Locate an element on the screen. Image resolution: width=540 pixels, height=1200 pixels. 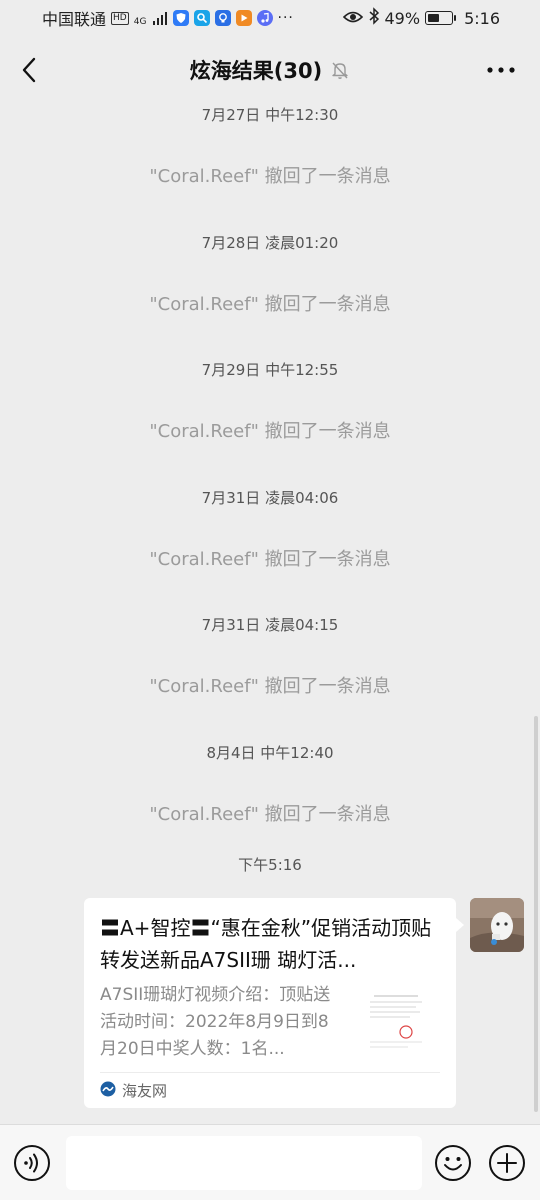
status-bar-left: 中国联通 HD 4G ··· is located at coordinates (168, 18).